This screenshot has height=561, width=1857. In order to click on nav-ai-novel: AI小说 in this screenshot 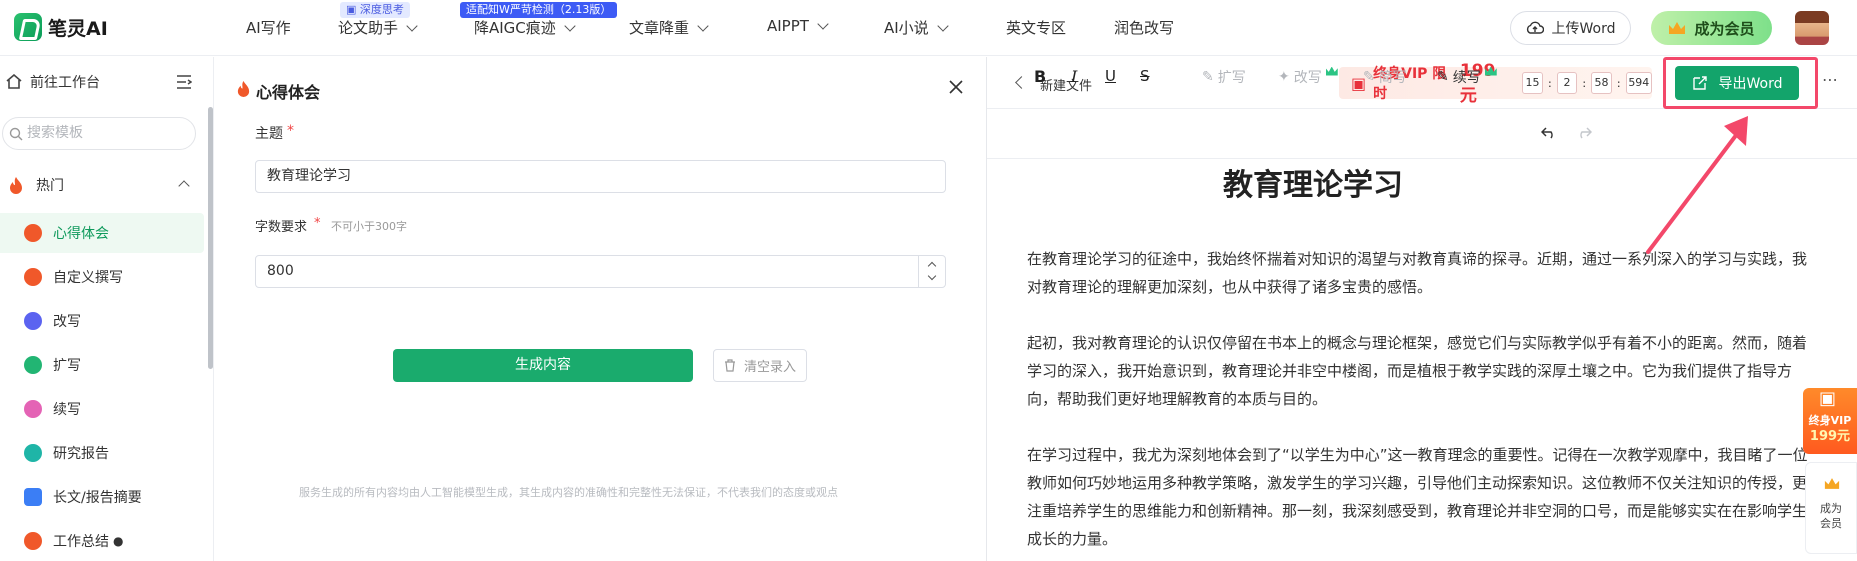, I will do `click(916, 27)`.